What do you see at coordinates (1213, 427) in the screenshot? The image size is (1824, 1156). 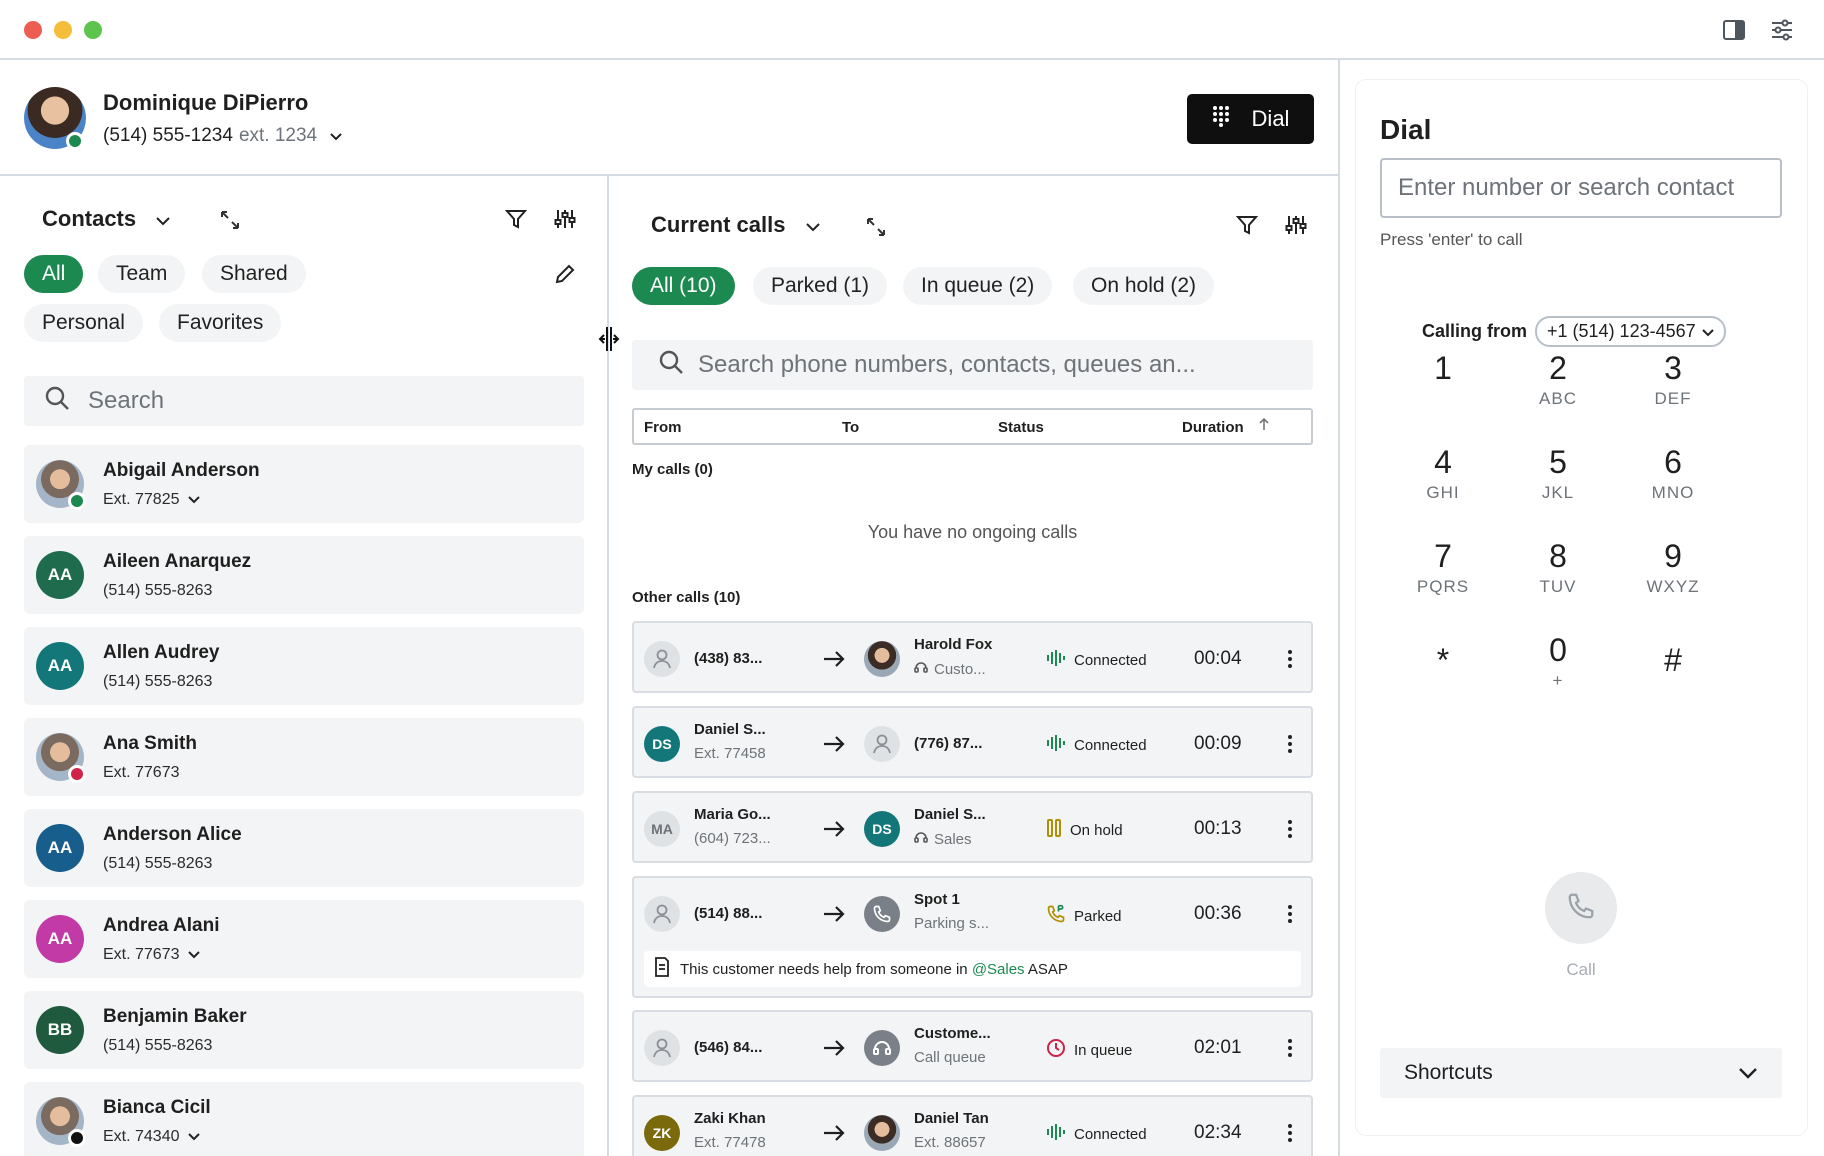 I see `column-duration: Duration` at bounding box center [1213, 427].